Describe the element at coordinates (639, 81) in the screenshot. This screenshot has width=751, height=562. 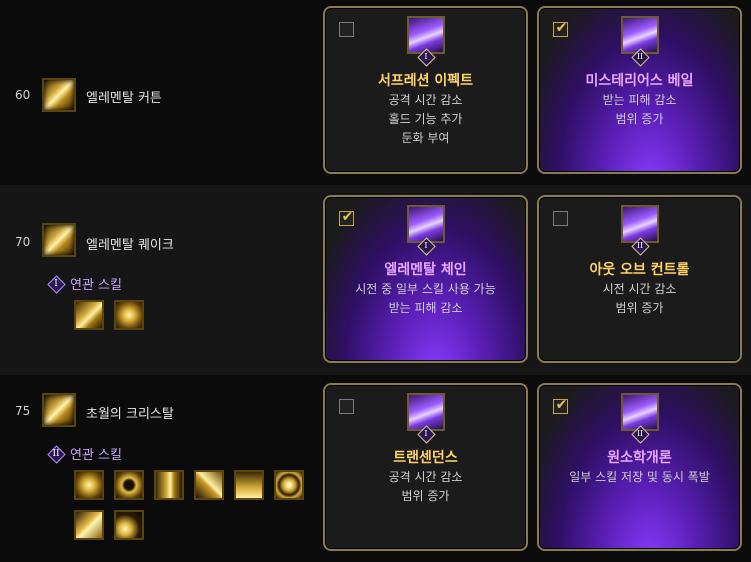
I see `augment-title: 미스테리어스 베일` at that location.